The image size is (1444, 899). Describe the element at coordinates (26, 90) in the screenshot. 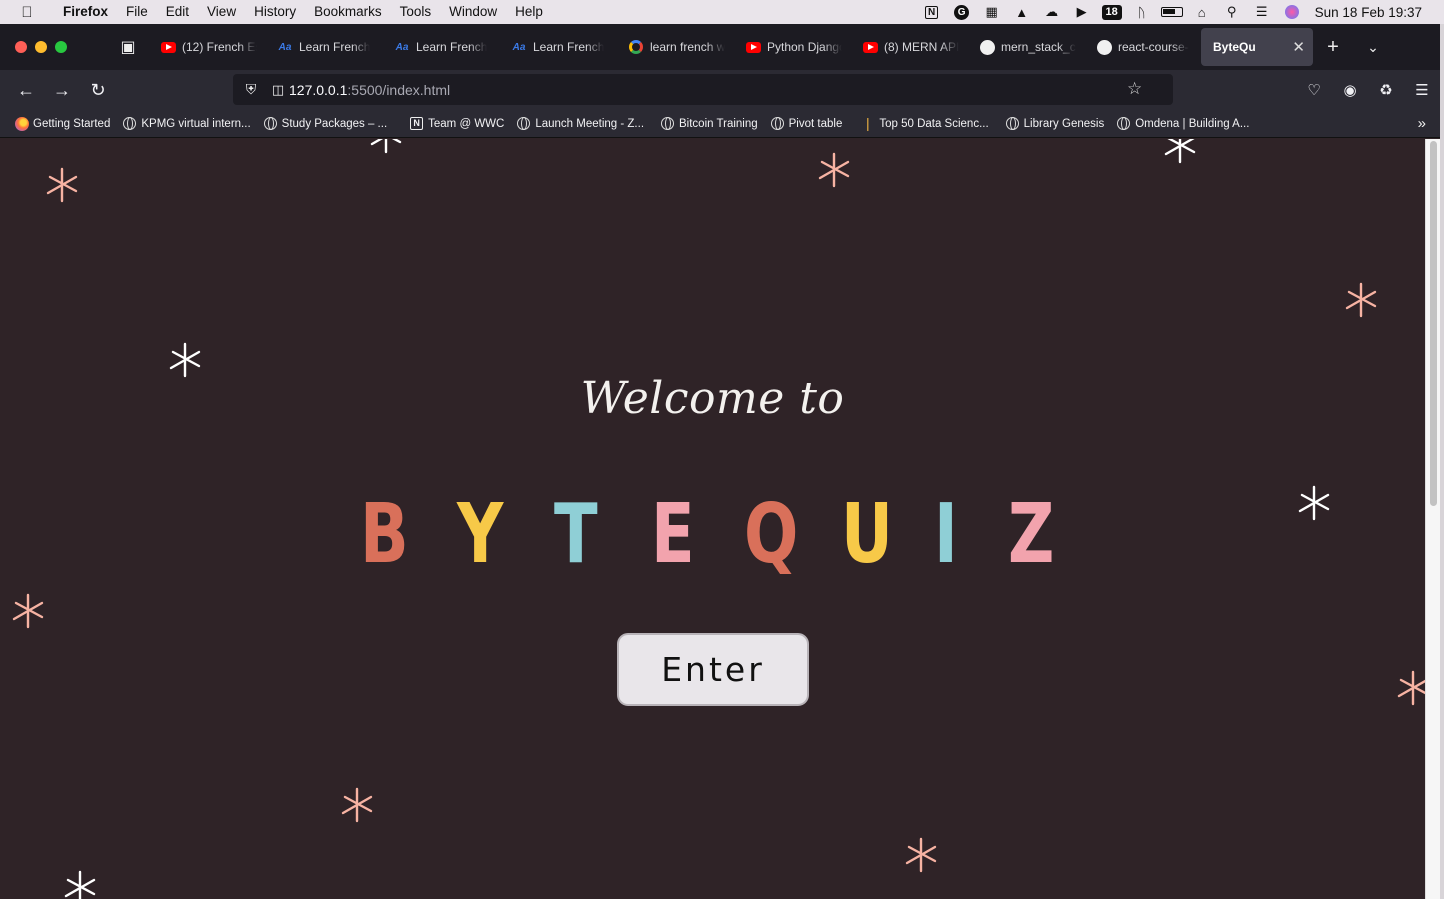

I see `back-arrow-icon: ←` at that location.